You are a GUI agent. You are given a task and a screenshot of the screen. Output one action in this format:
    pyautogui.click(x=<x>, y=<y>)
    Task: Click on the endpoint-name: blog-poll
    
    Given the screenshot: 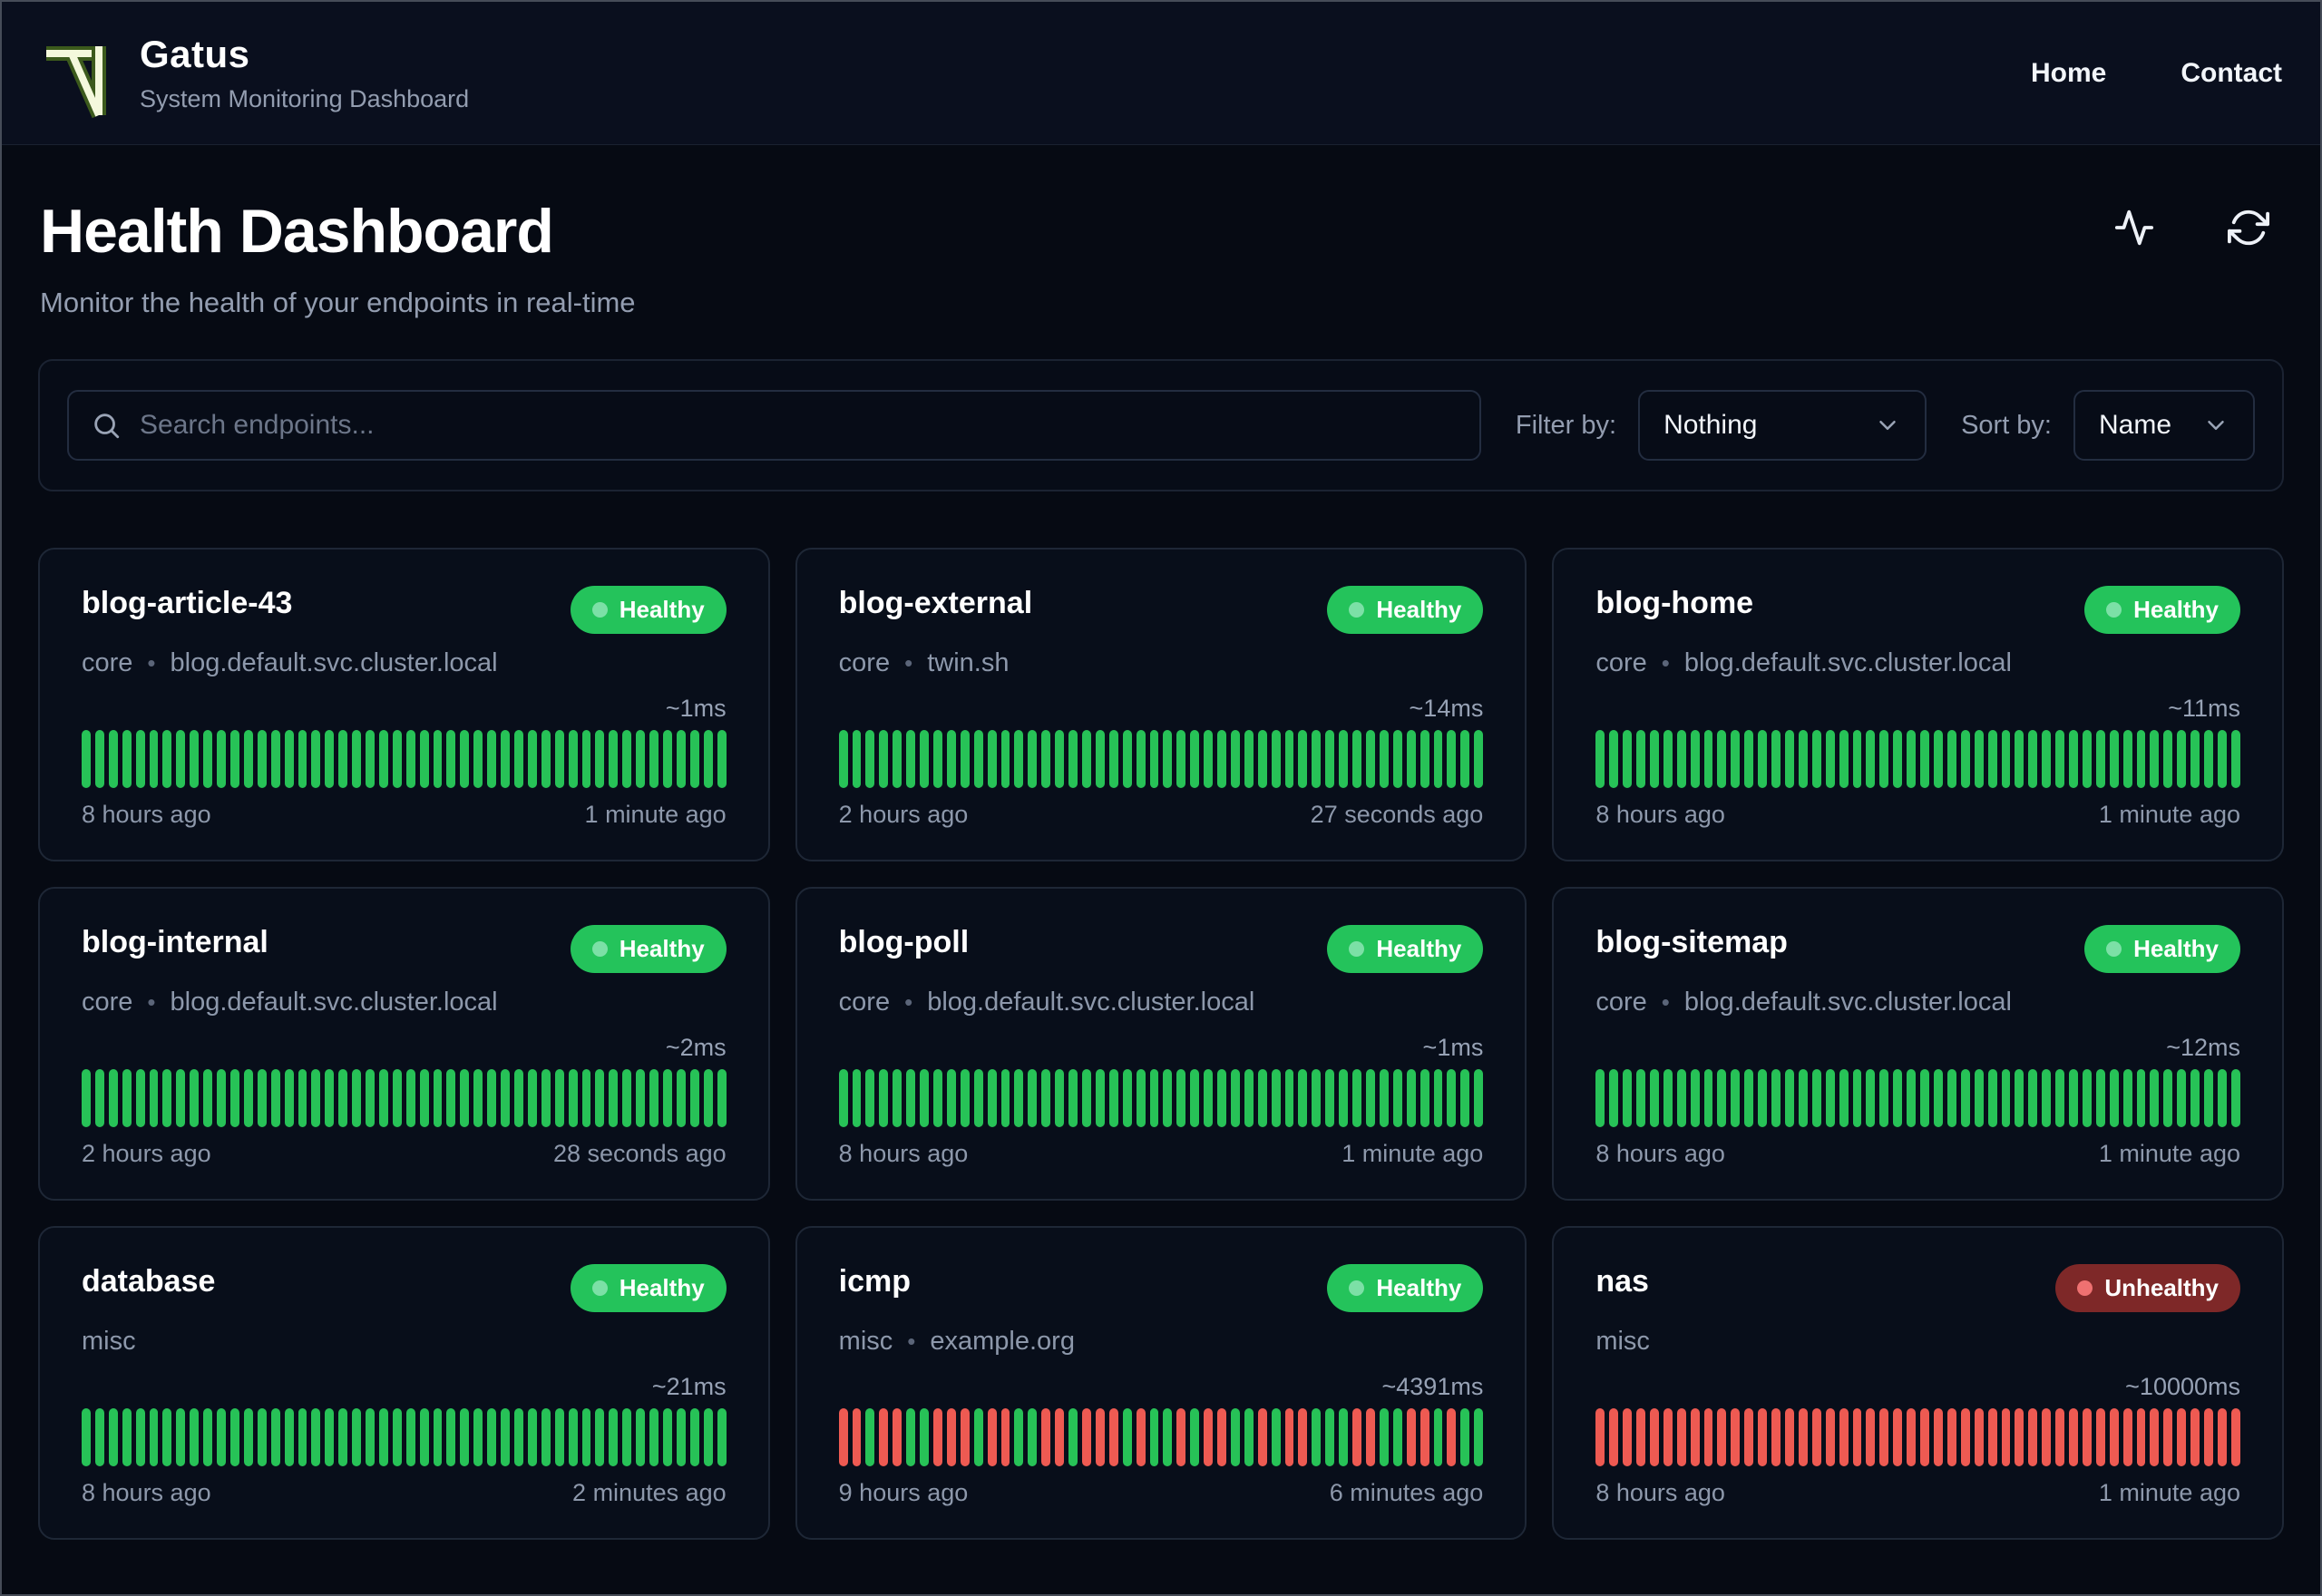 What is the action you would take?
    pyautogui.click(x=904, y=942)
    